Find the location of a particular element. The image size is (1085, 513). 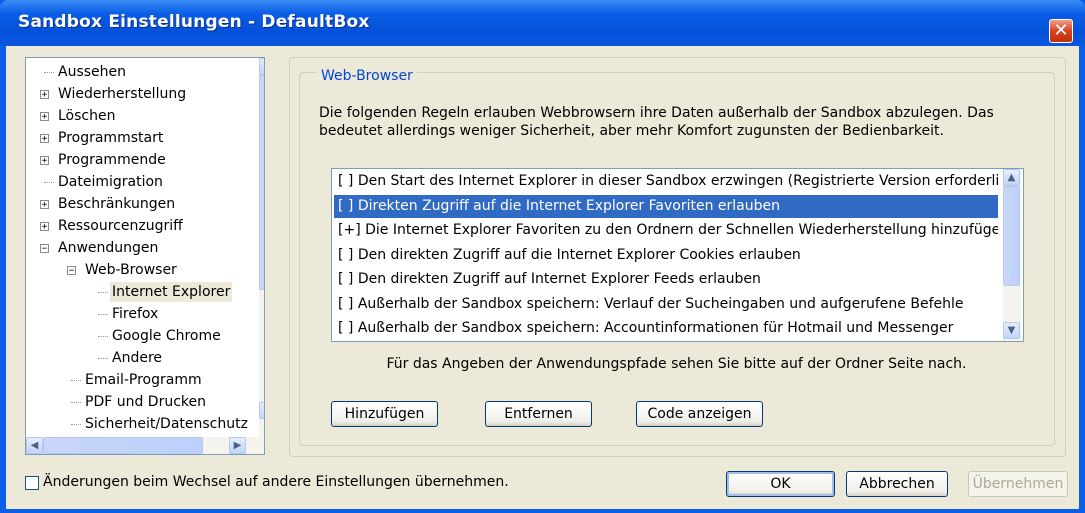

tree-vertical-scrollbar: ▲ ▼ is located at coordinates (261, 249).